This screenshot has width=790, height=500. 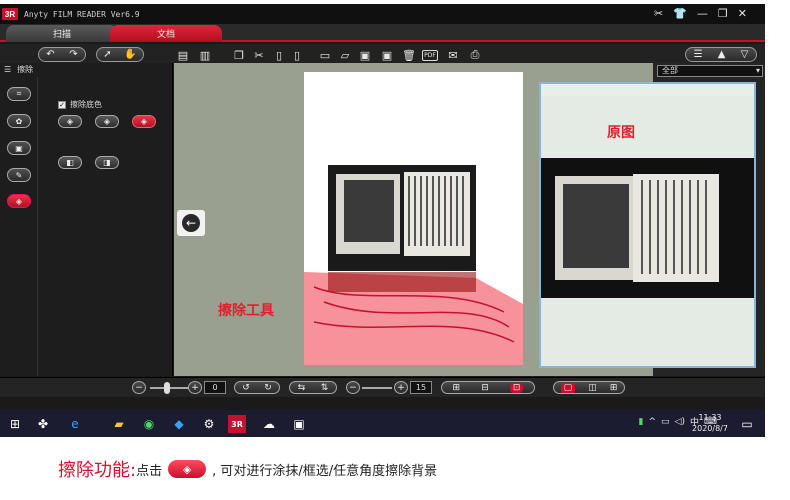 What do you see at coordinates (387, 55) in the screenshot?
I see `save-as-icon: ▣` at bounding box center [387, 55].